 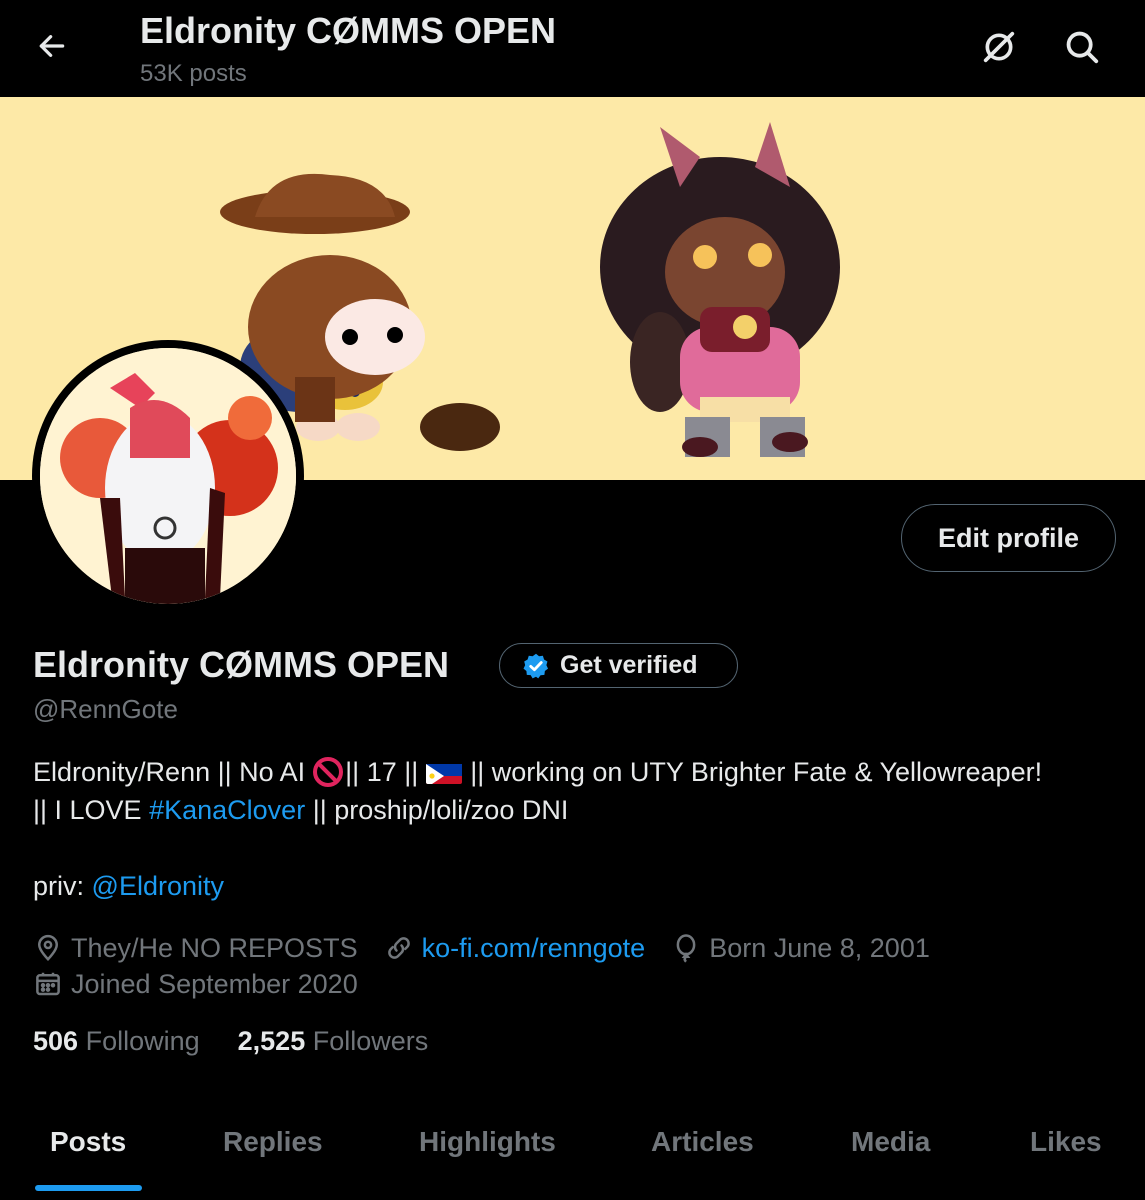 I want to click on meta-birthday: Born June 8, 2001, so click(x=800, y=948).